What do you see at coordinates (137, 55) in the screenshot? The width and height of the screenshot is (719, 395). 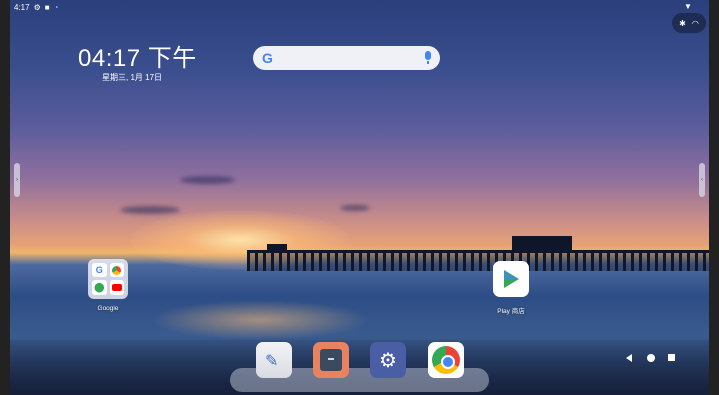 I see `clock-widget-time: 04:17 下午` at bounding box center [137, 55].